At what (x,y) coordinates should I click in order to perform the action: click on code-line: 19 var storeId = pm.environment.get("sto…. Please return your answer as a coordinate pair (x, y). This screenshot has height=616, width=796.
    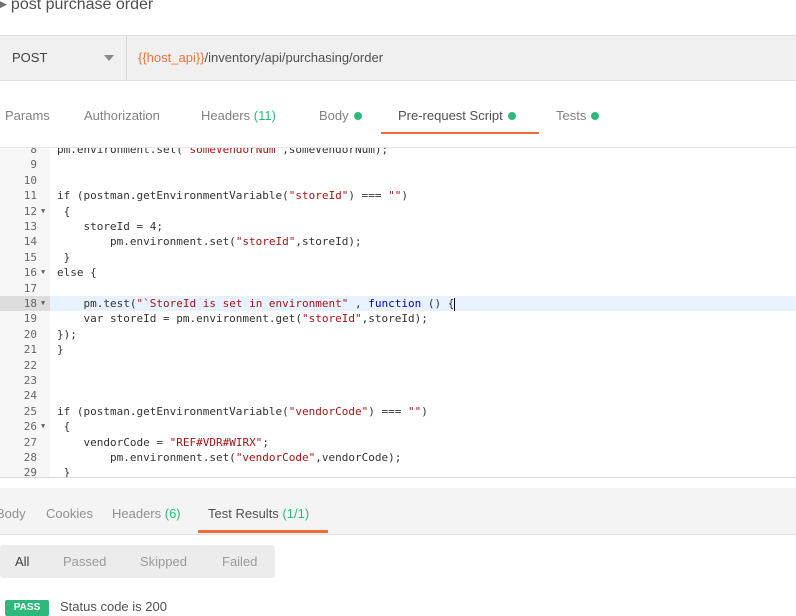
    Looking at the image, I should click on (398, 319).